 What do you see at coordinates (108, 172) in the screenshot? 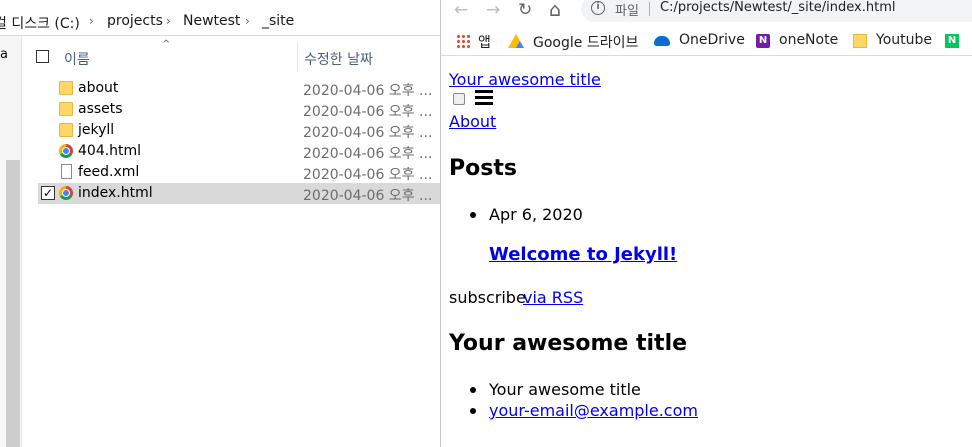
I see `file-name: feed.xml` at bounding box center [108, 172].